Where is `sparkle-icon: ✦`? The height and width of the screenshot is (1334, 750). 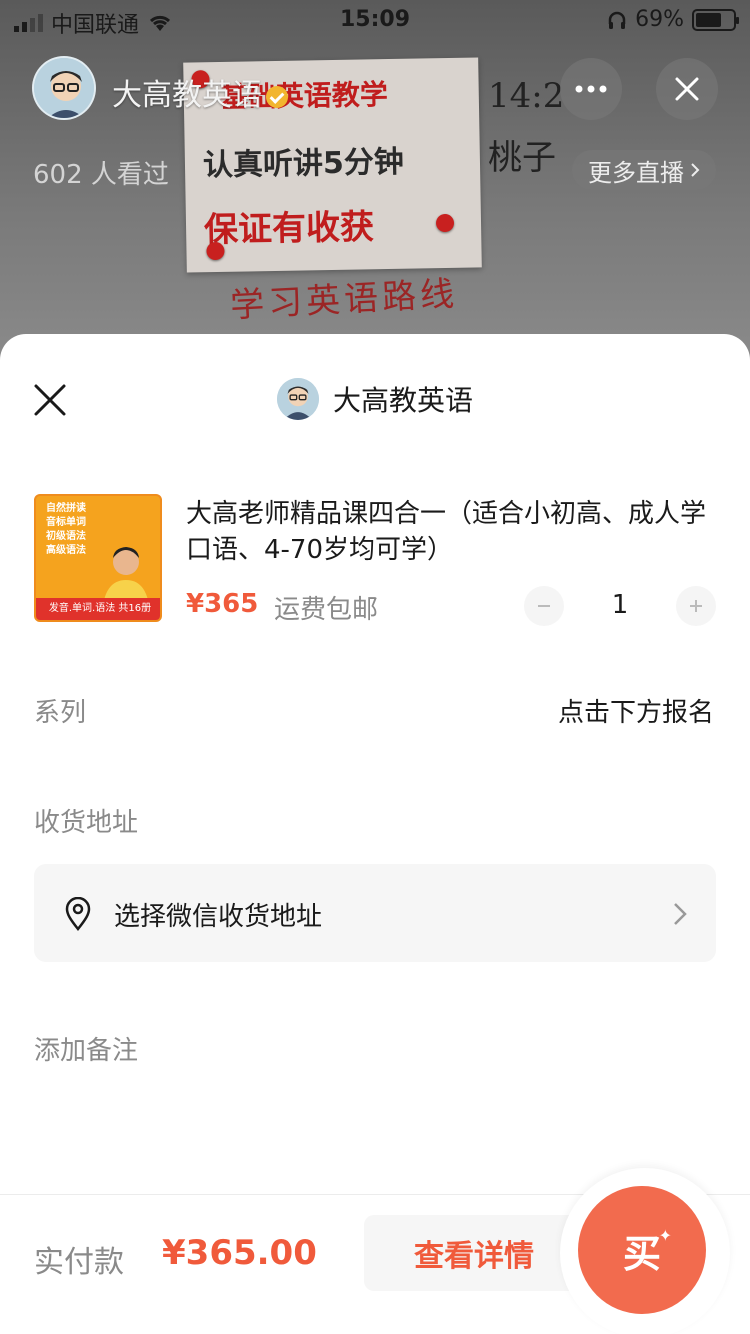
sparkle-icon: ✦ is located at coordinates (665, 1235).